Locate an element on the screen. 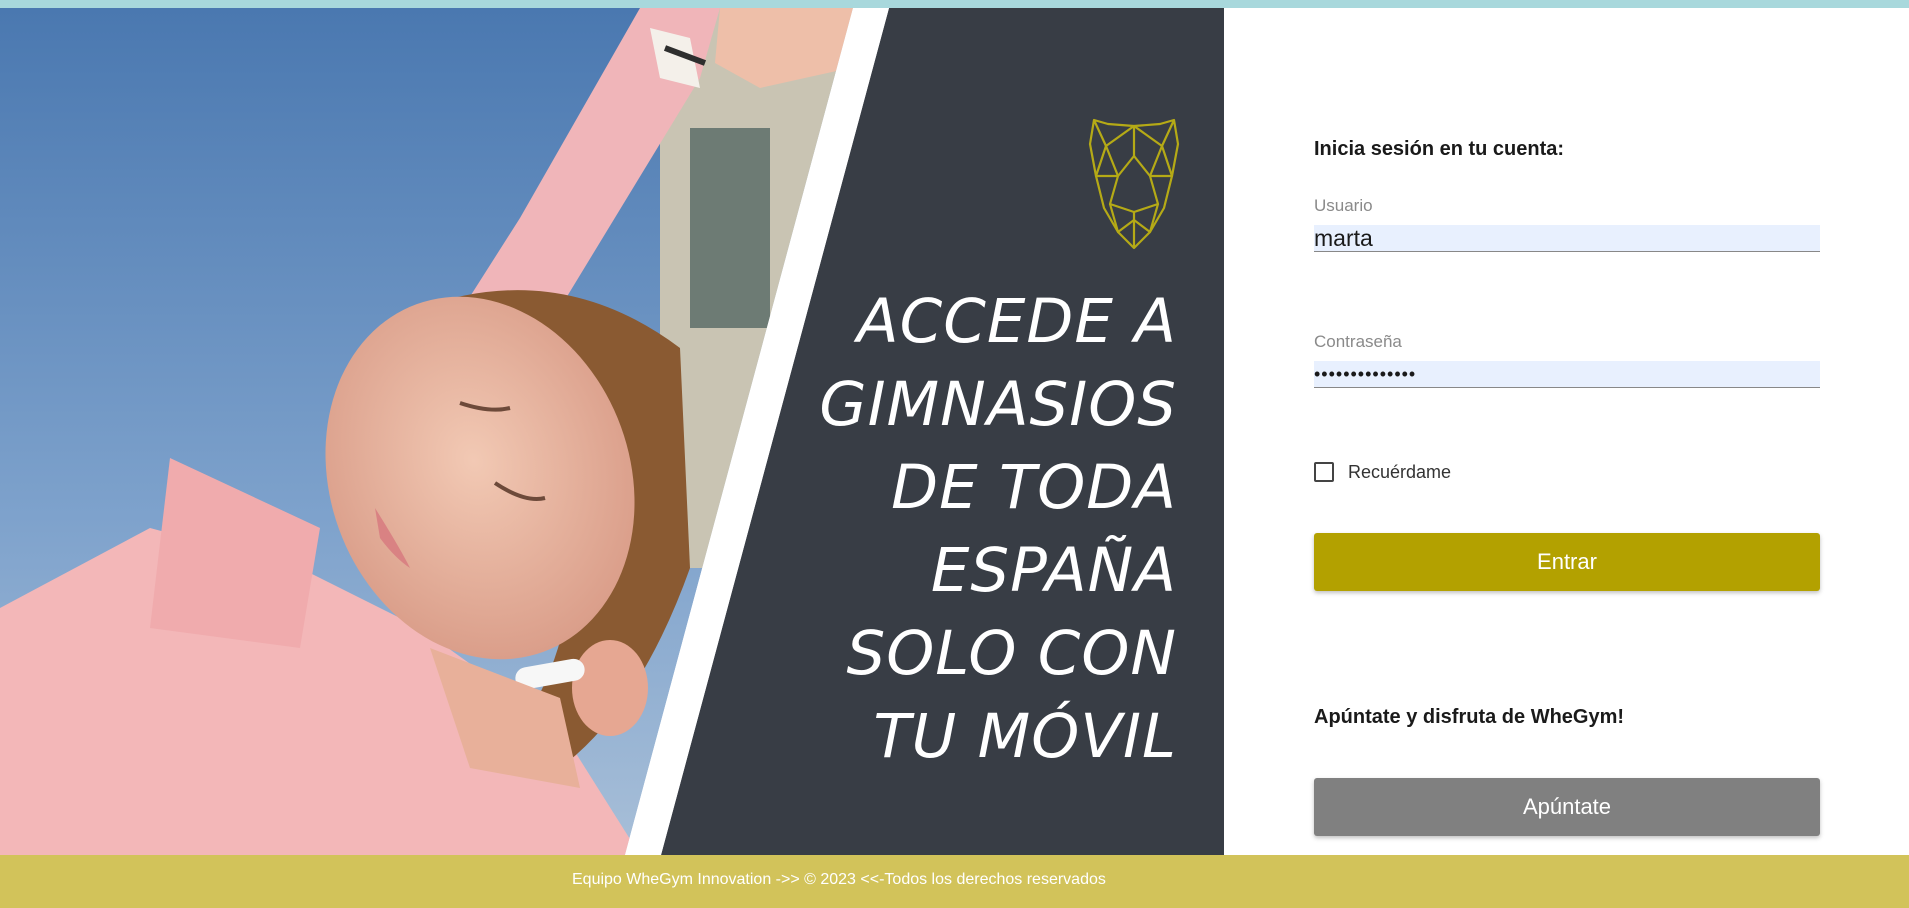 The height and width of the screenshot is (908, 1909). promo-line: ACCEDE A is located at coordinates (1016, 321).